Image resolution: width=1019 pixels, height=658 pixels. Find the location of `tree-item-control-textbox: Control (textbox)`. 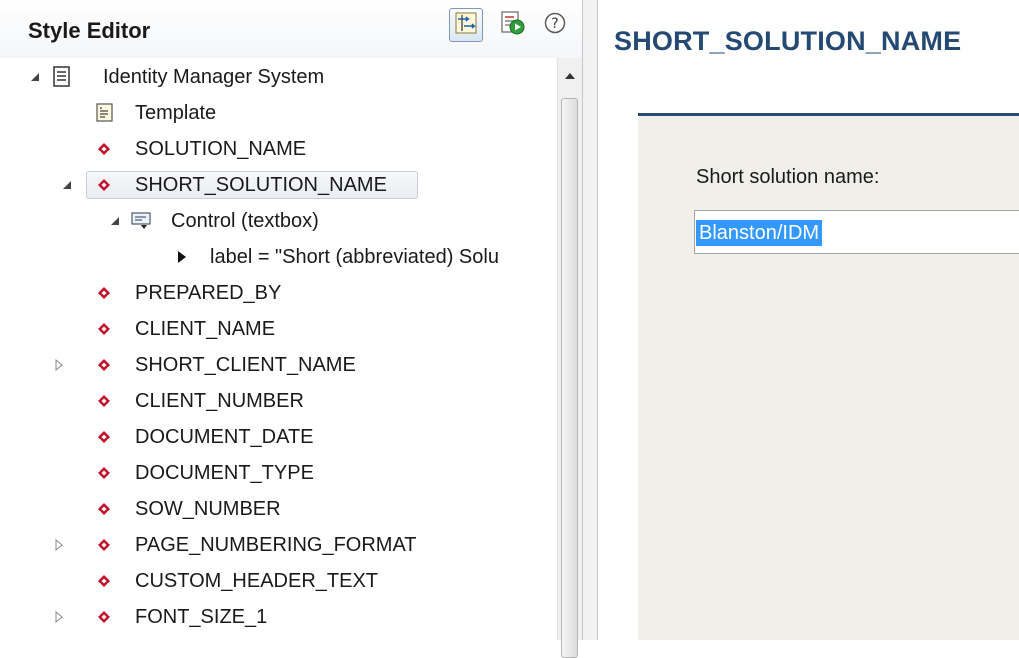

tree-item-control-textbox: Control (textbox) is located at coordinates (278, 221).